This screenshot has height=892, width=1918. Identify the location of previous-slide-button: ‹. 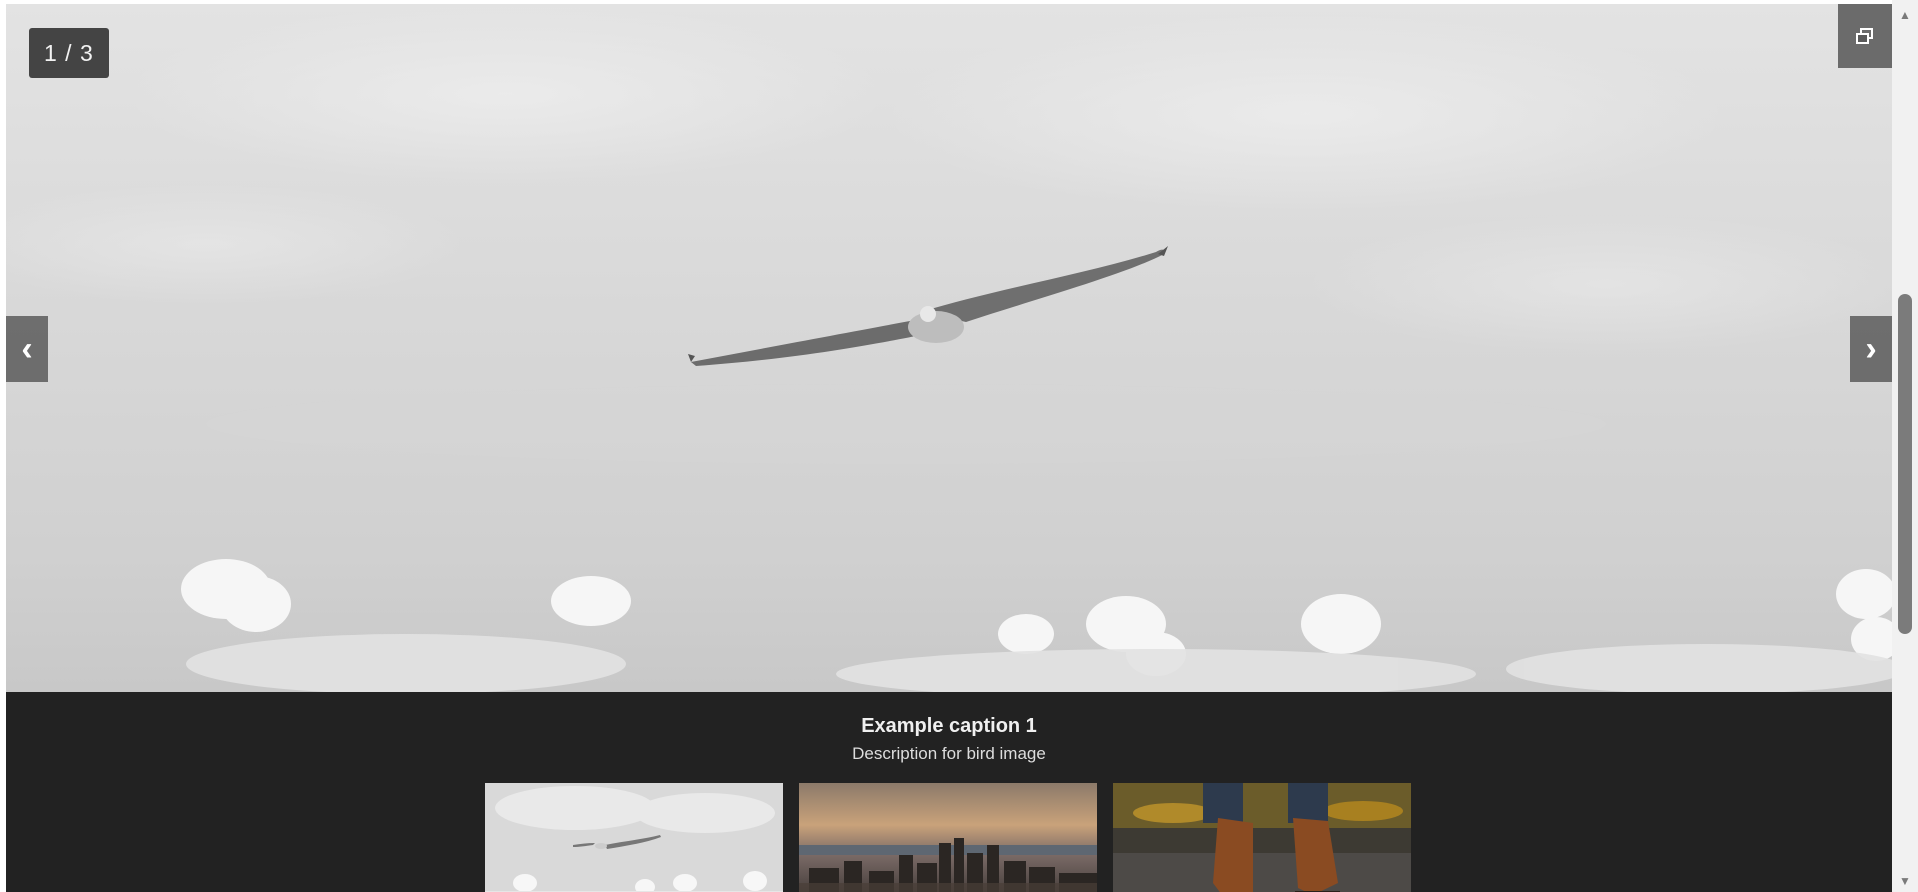
(27, 349).